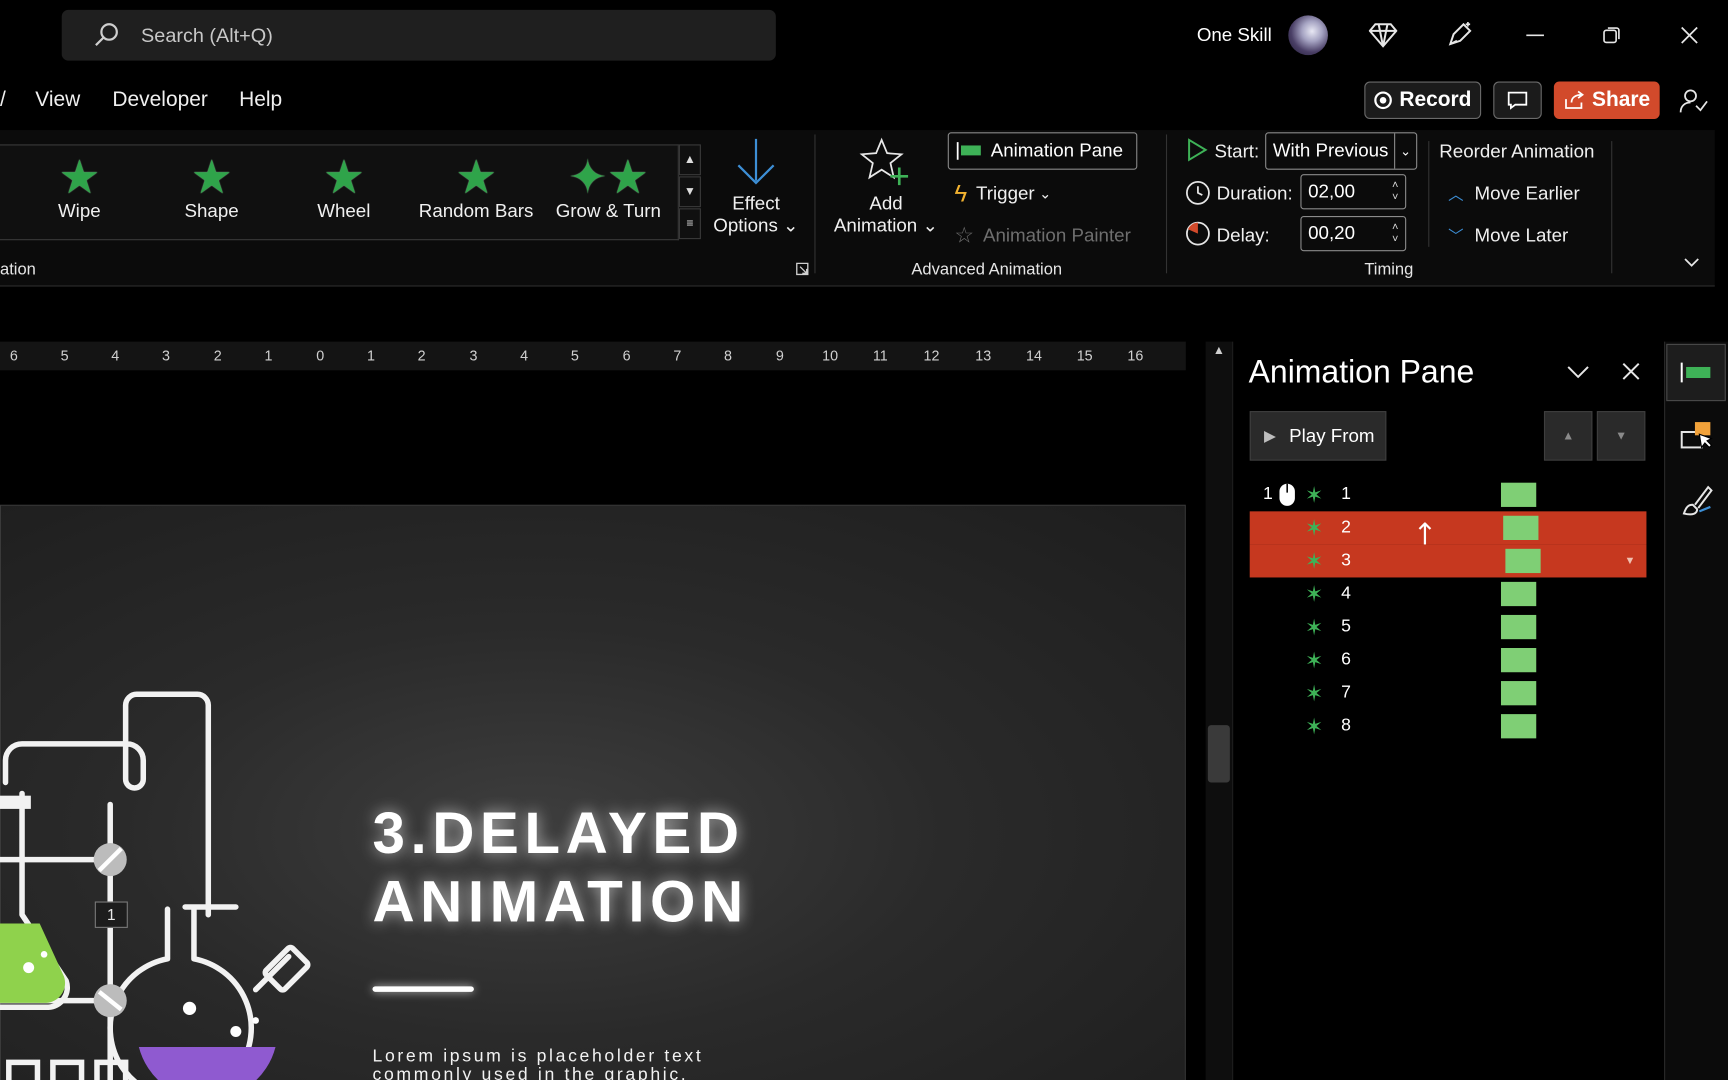  I want to click on slide-scrollbar: ▲, so click(1219, 710).